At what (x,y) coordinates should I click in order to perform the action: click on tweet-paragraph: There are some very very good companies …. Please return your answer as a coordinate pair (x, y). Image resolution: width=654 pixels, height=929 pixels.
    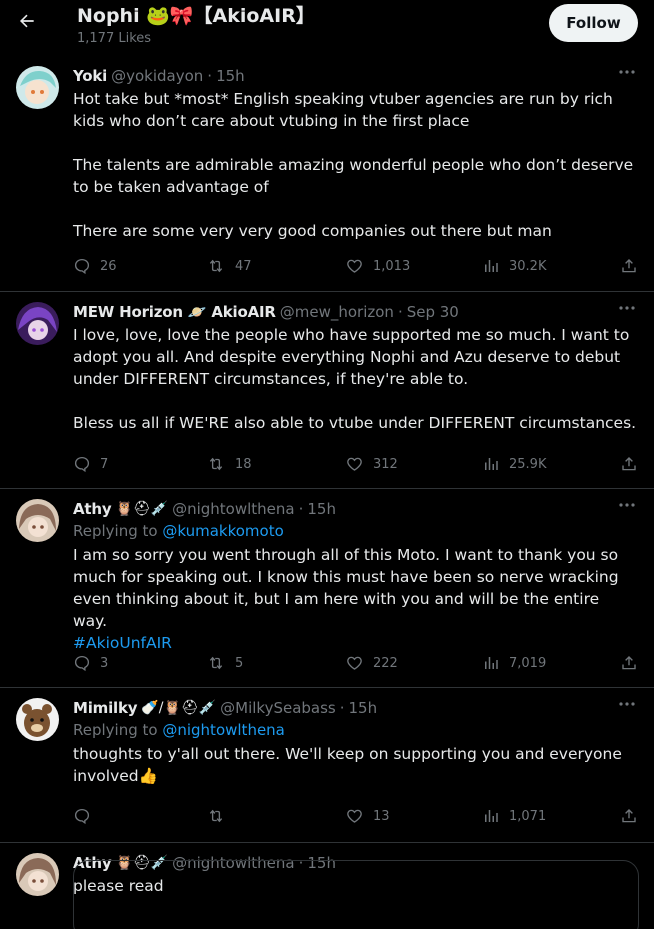
    Looking at the image, I should click on (312, 231).